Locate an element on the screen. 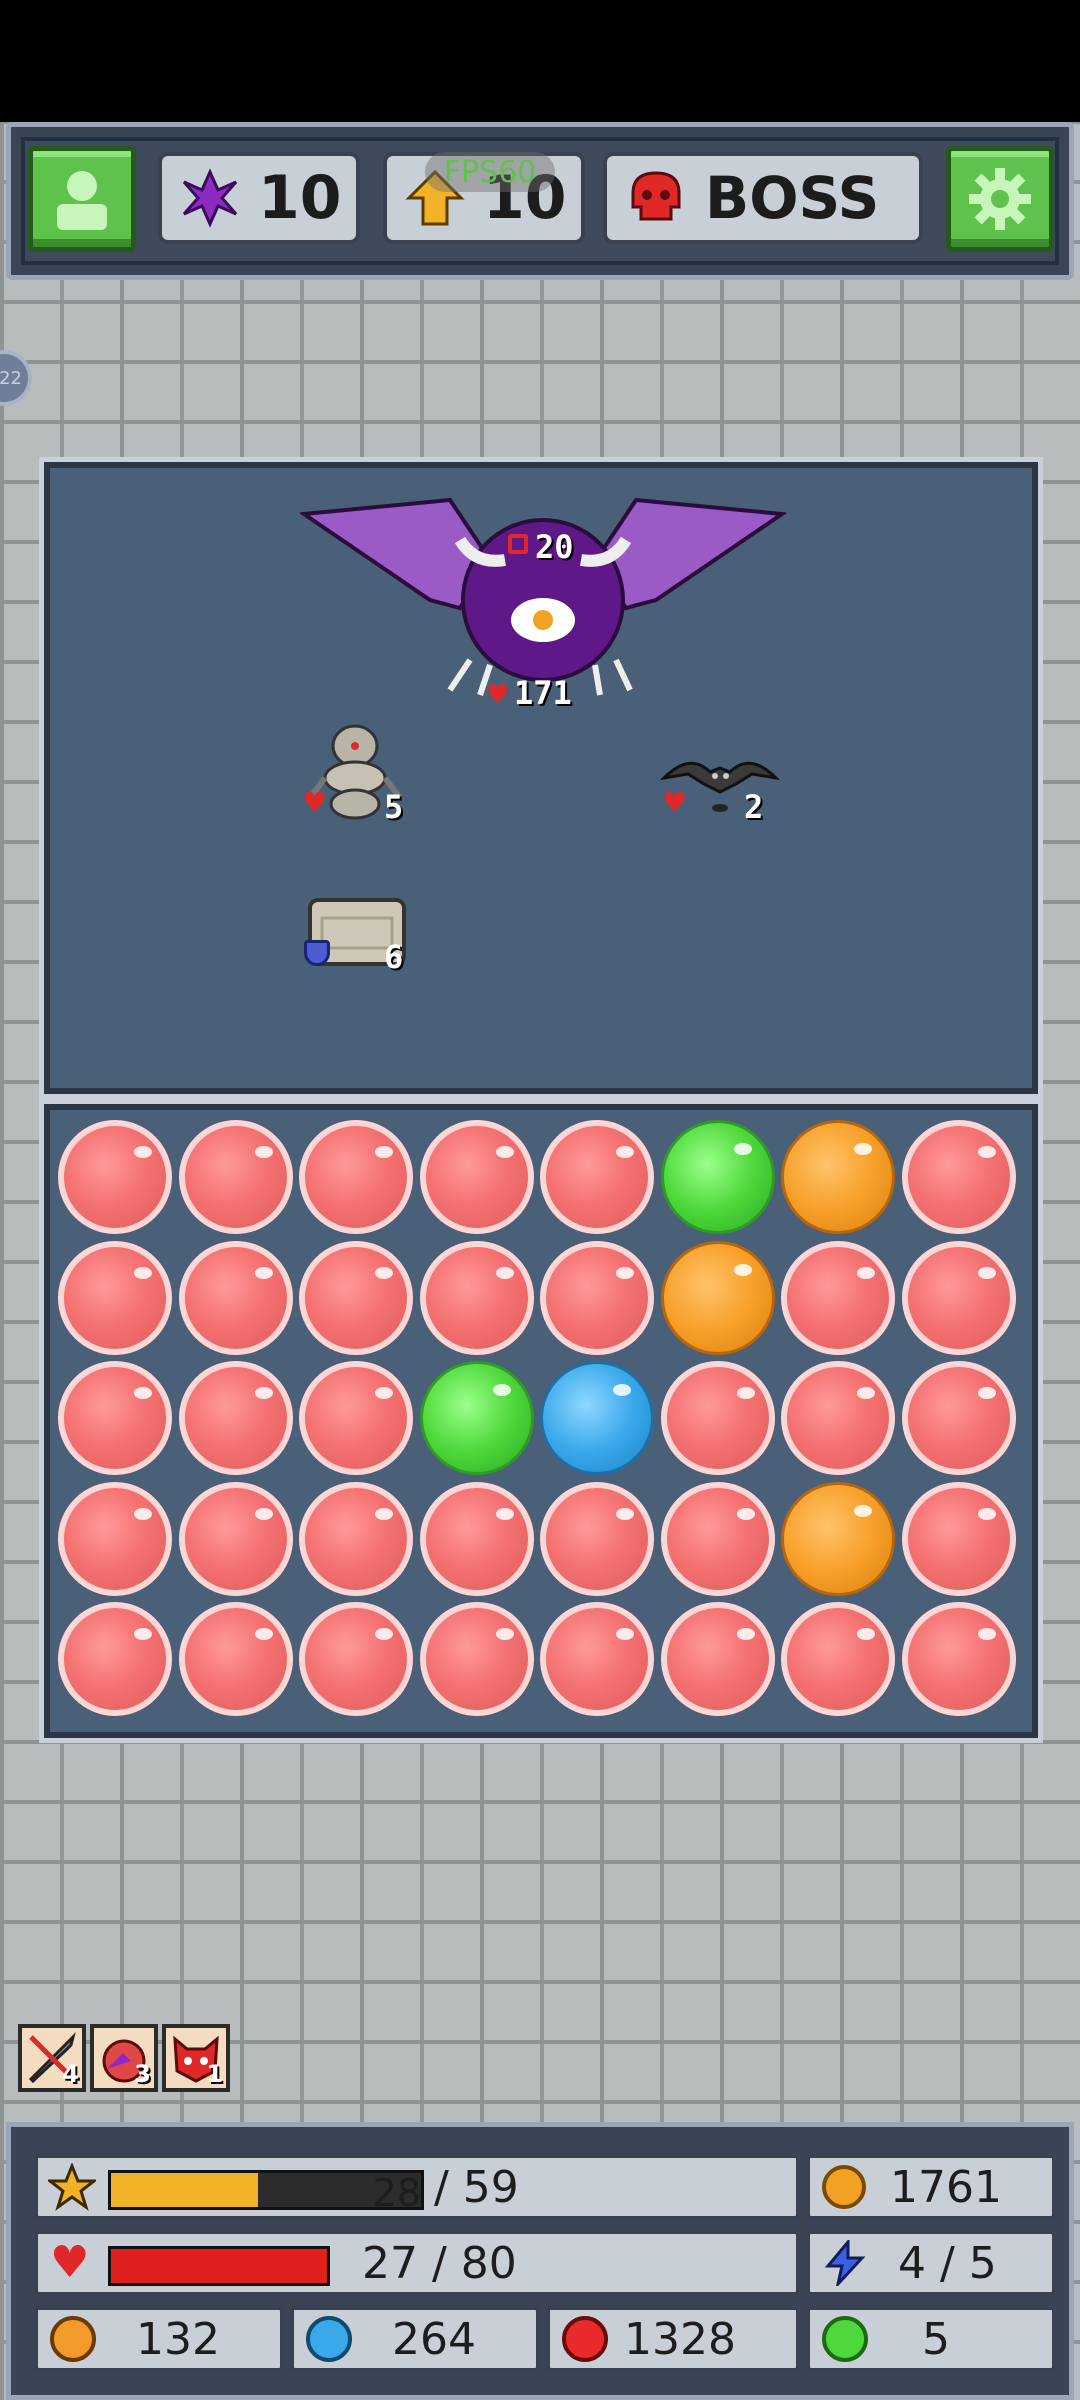 This screenshot has height=2400, width=1080. hp-bar-fill is located at coordinates (219, 2266).